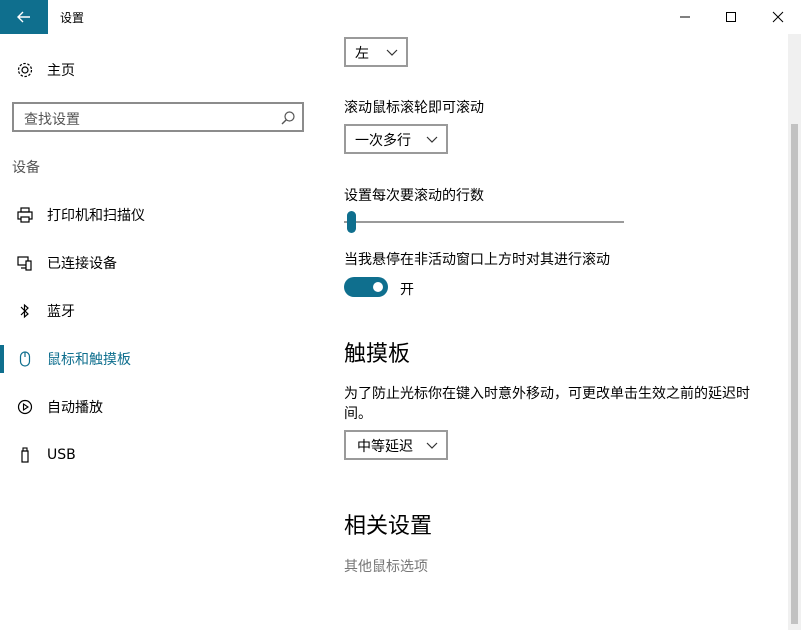 The image size is (801, 630). Describe the element at coordinates (61, 455) in the screenshot. I see `sidebar-item-label: USB` at that location.